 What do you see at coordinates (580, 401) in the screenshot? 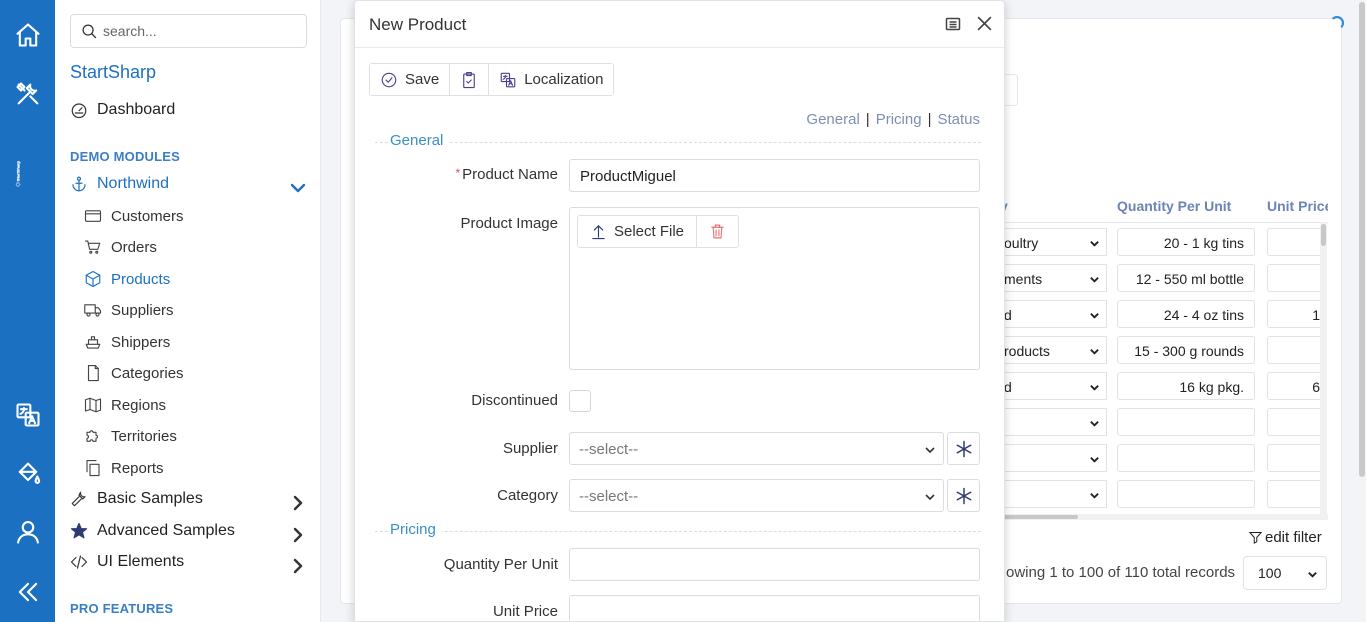
I see `discontinued-checkbox` at bounding box center [580, 401].